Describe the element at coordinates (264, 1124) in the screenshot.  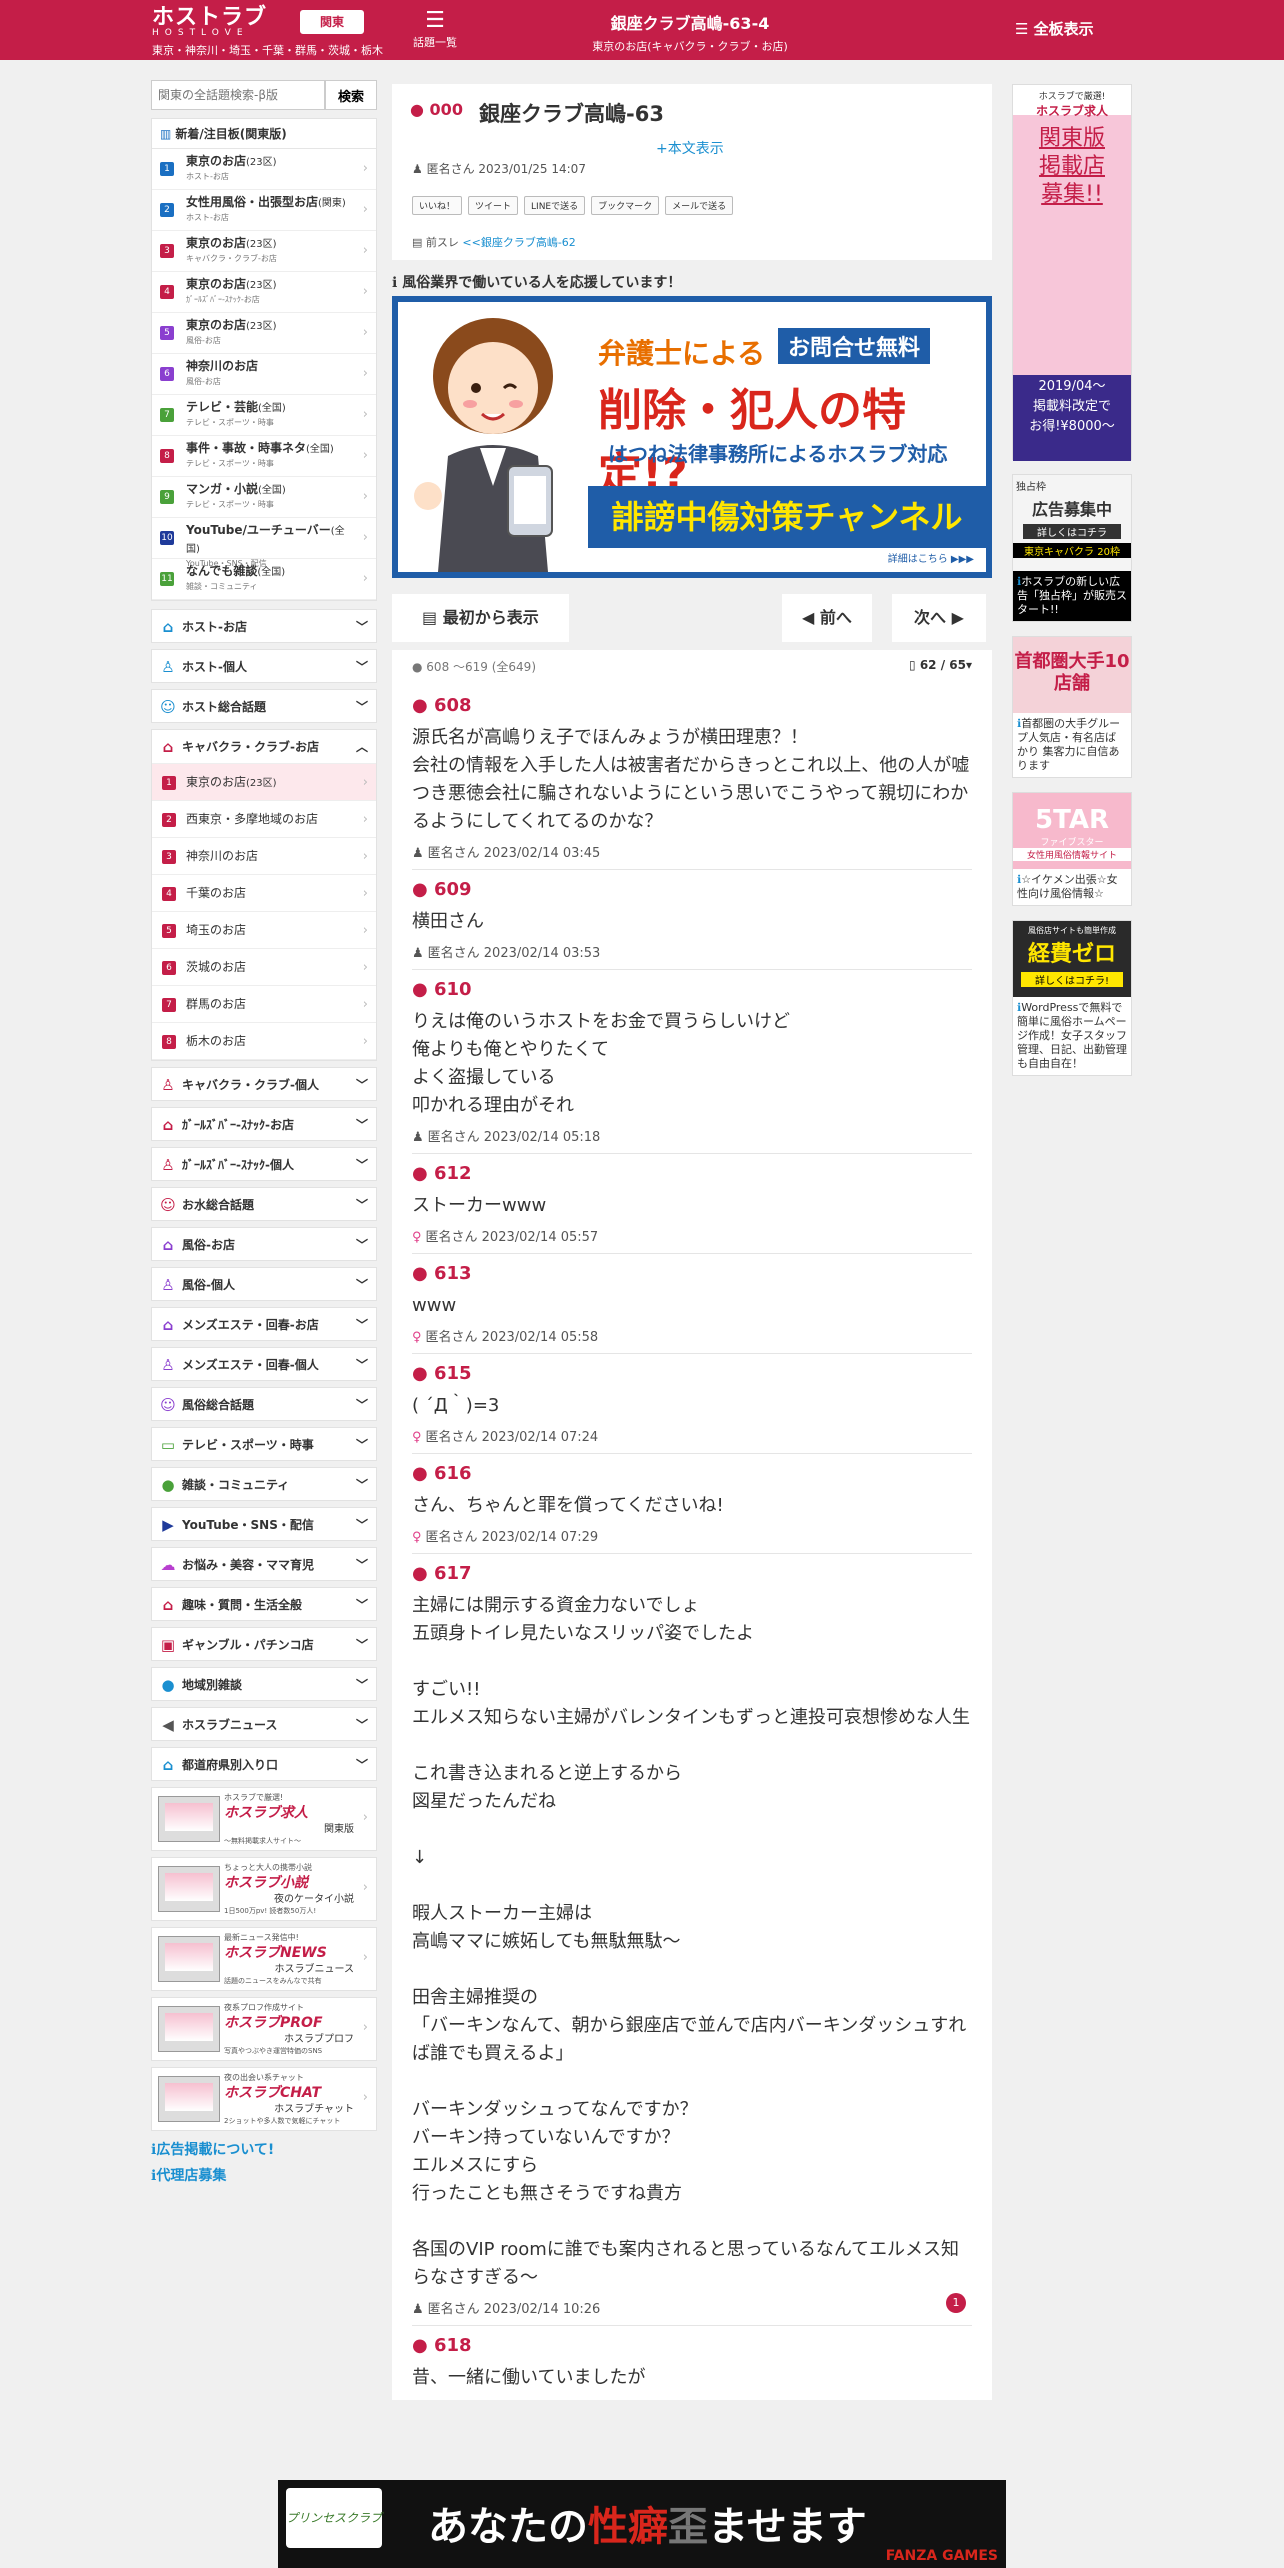
I see `menu-item: ⌂ ｶﾞｰﾙｽﾞﾊﾞｰ-ｽﾅｯｸ-お店 ﹀` at that location.